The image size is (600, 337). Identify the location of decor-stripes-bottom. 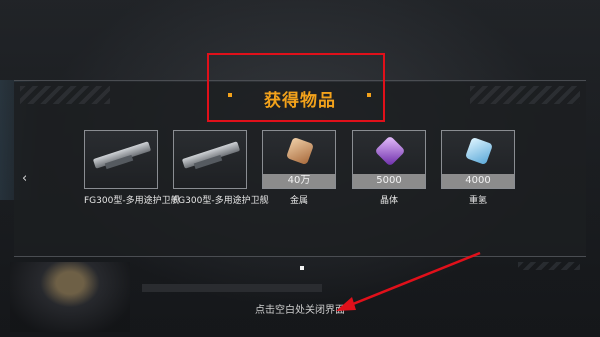
(549, 266).